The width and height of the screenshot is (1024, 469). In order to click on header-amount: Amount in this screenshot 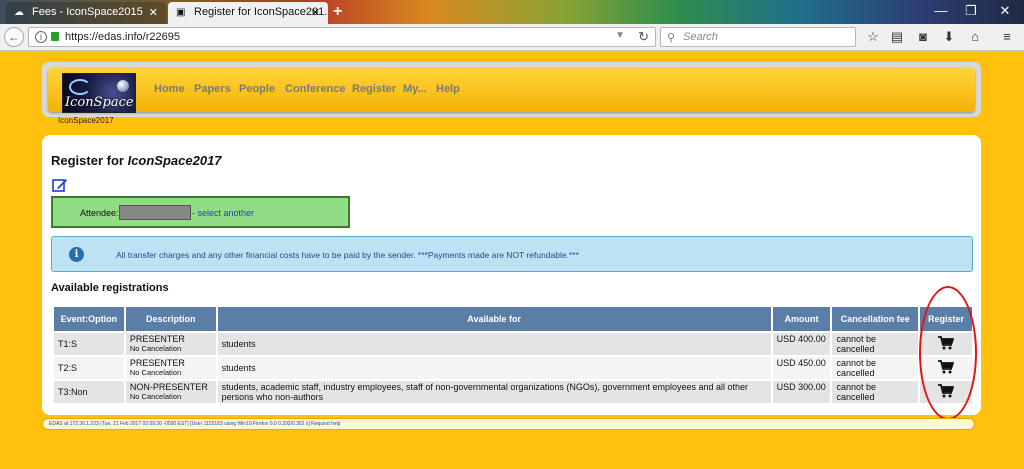, I will do `click(801, 319)`.